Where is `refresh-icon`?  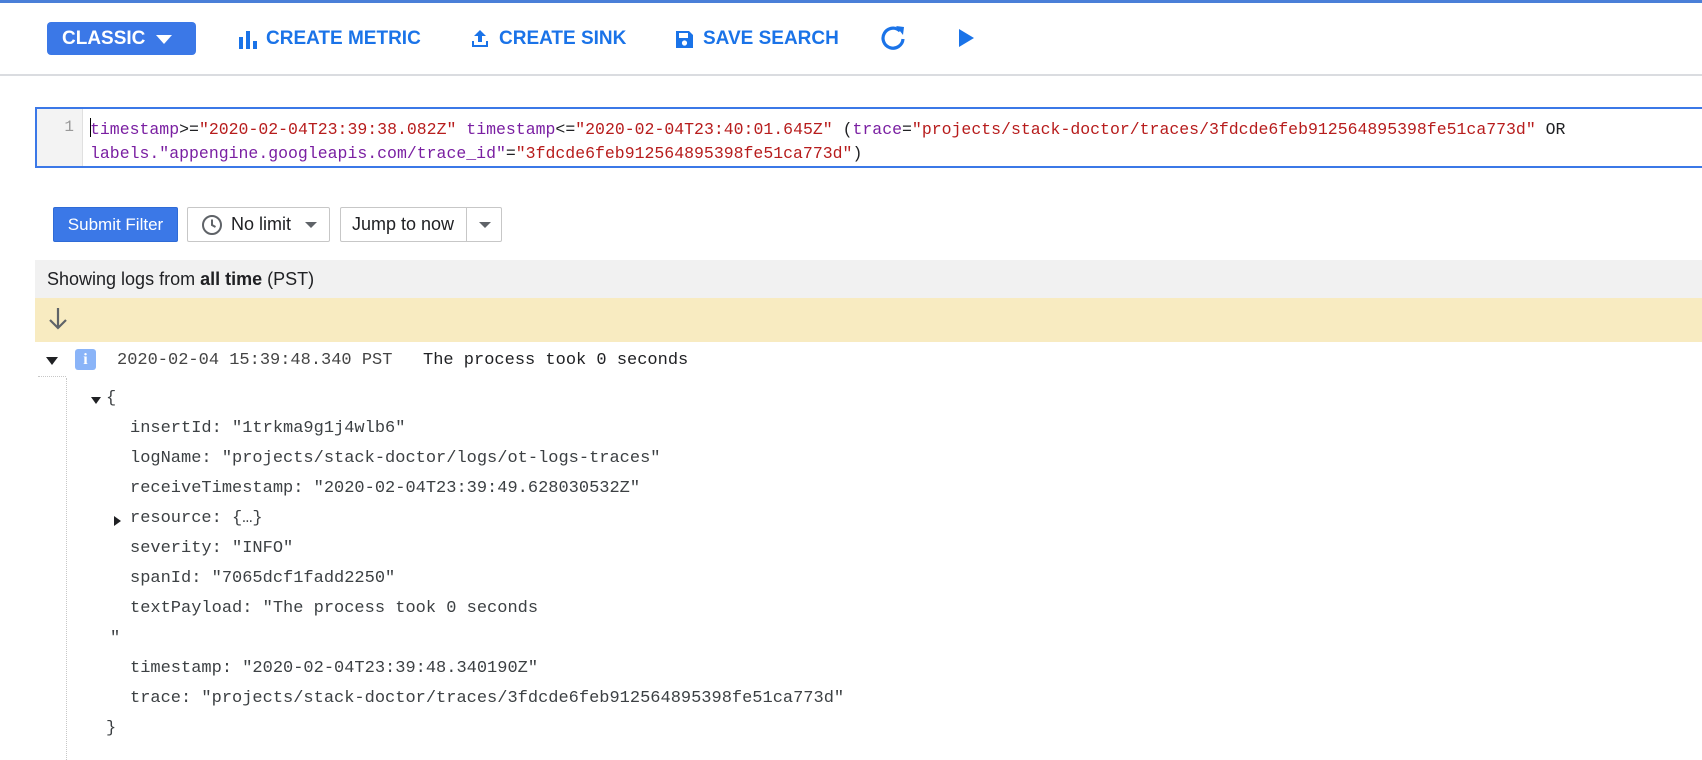 refresh-icon is located at coordinates (893, 38).